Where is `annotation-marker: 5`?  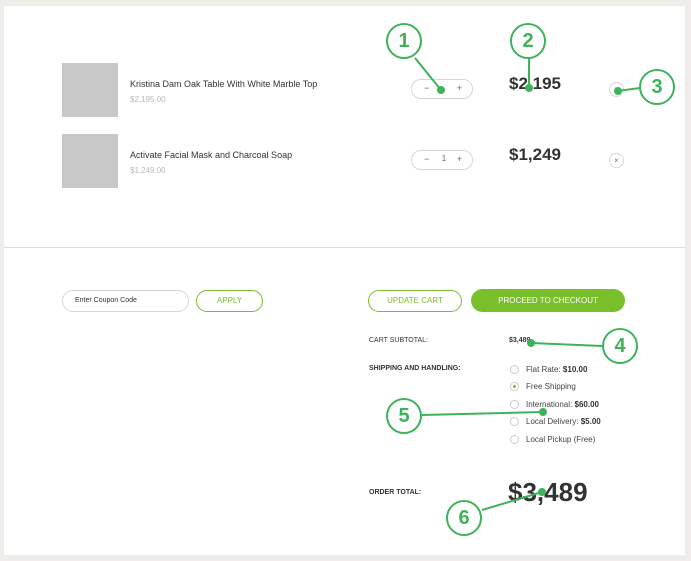
annotation-marker: 5 is located at coordinates (404, 416).